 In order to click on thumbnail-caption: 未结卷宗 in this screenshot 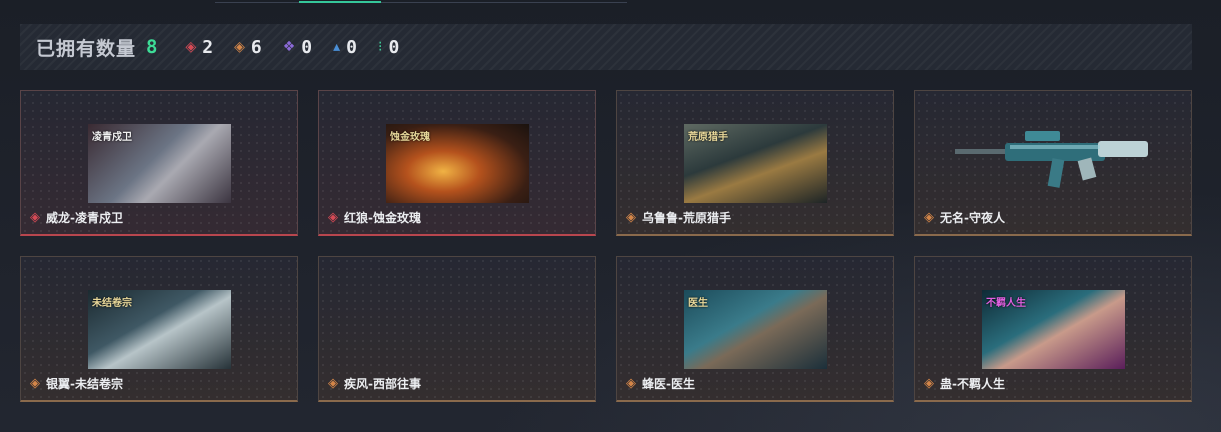, I will do `click(112, 303)`.